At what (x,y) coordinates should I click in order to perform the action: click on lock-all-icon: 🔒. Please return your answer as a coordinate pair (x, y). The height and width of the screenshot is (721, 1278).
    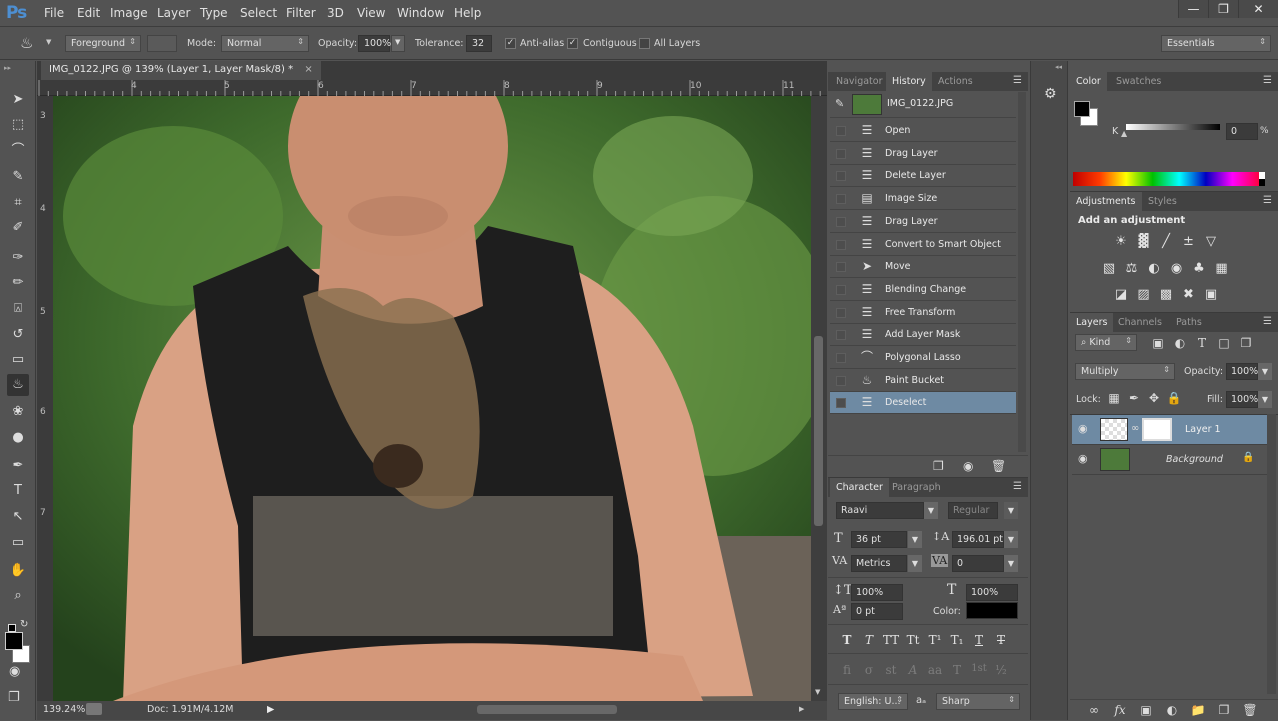
    Looking at the image, I should click on (1174, 398).